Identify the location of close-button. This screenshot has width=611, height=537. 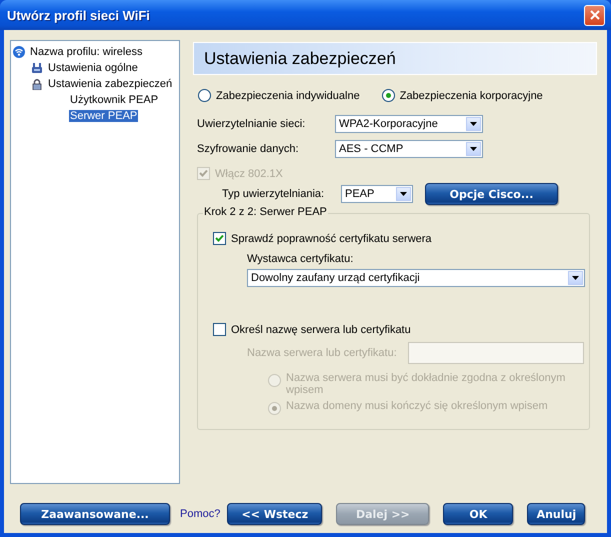
(594, 15).